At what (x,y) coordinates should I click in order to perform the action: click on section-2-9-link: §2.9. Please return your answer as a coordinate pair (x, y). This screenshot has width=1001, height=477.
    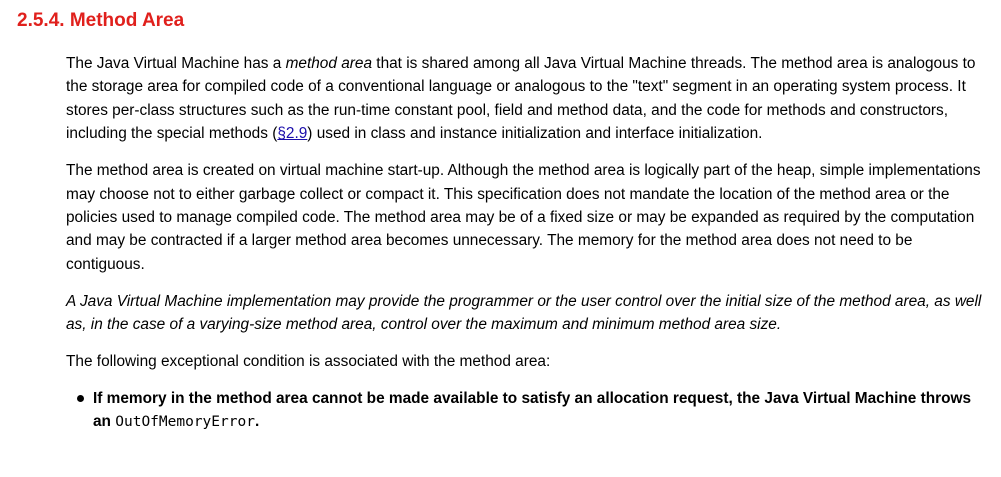
    Looking at the image, I should click on (292, 133).